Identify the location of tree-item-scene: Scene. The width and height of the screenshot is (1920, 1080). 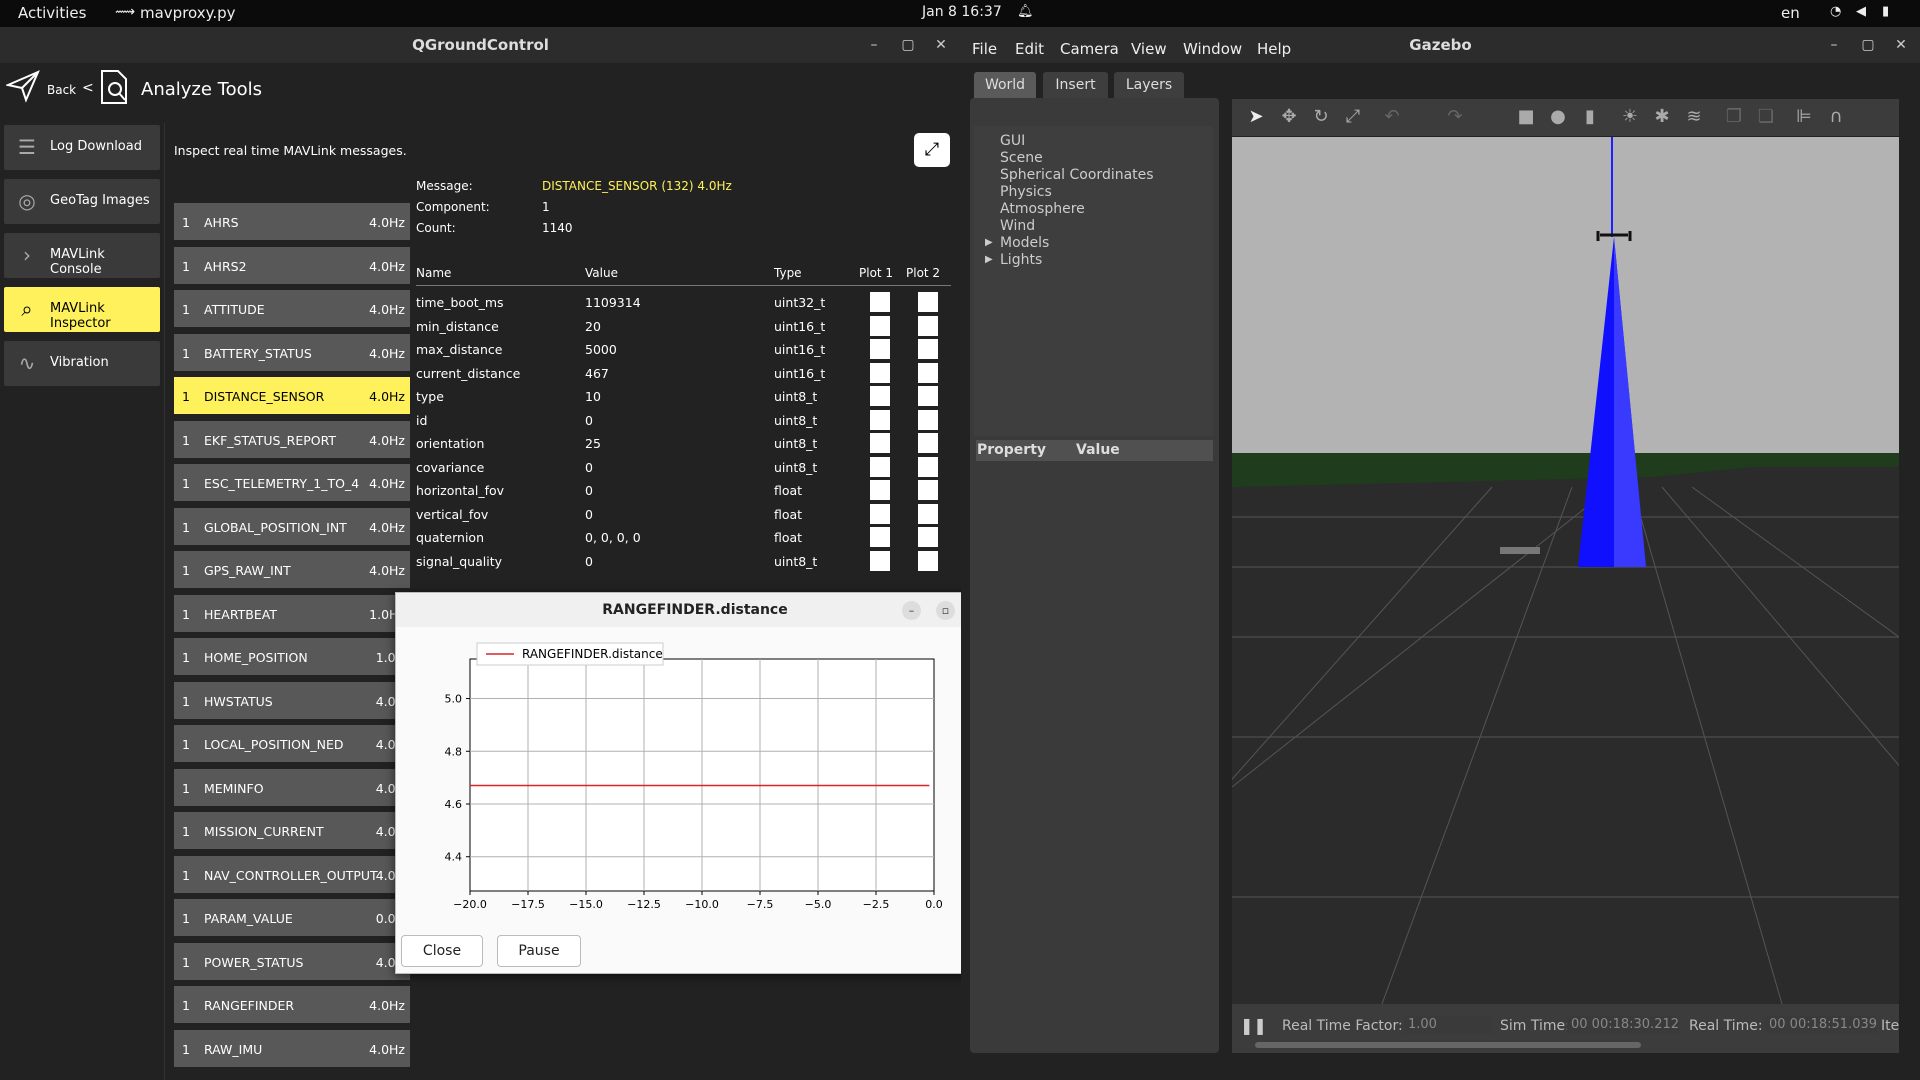
(1021, 158).